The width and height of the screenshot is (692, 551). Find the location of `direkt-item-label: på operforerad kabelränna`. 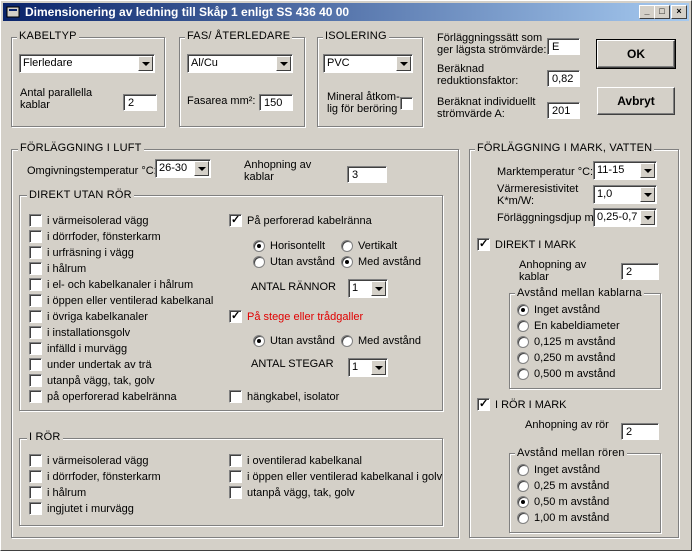

direkt-item-label: på operforerad kabelränna is located at coordinates (112, 397).